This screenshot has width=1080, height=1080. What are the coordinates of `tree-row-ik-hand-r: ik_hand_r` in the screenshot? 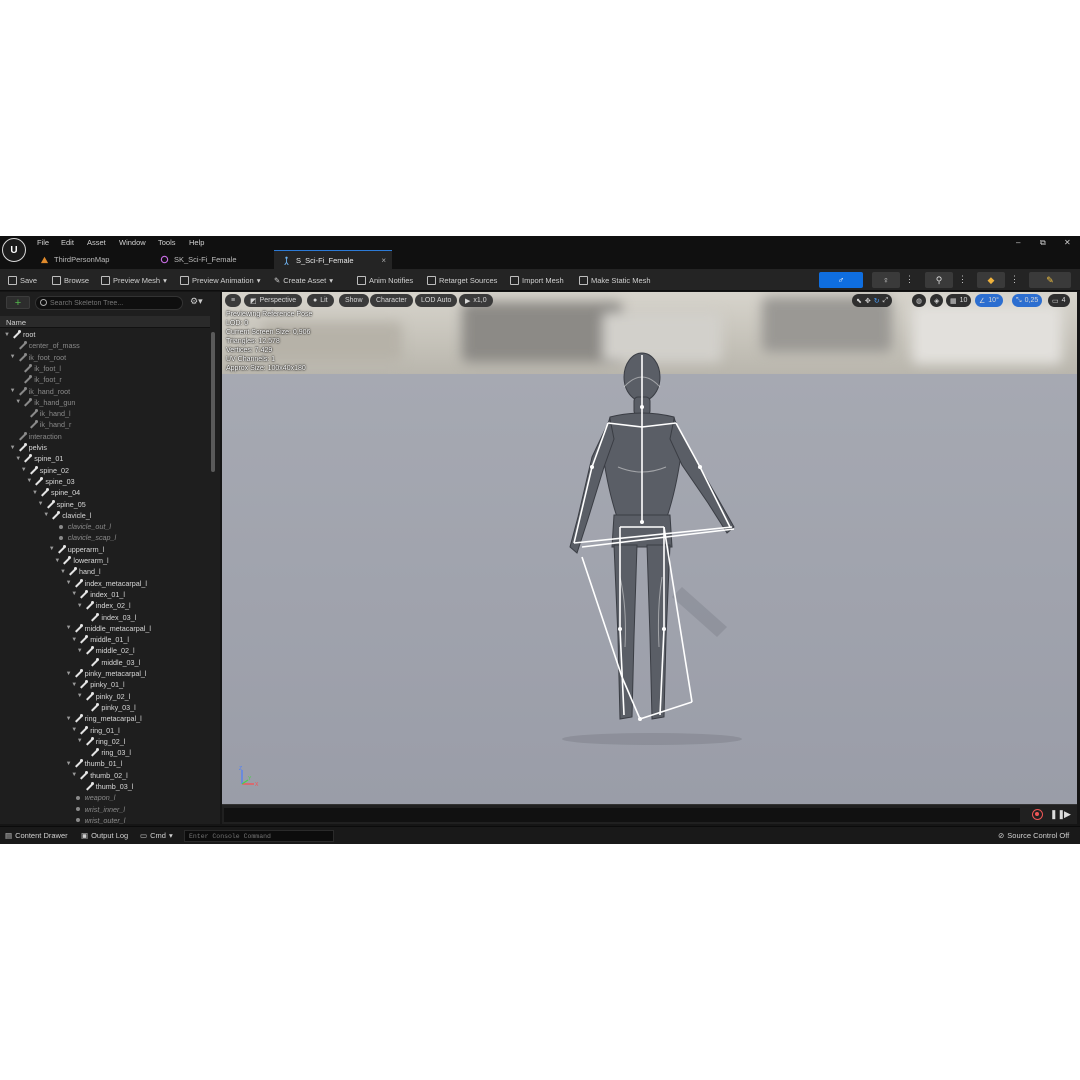 It's located at (46, 424).